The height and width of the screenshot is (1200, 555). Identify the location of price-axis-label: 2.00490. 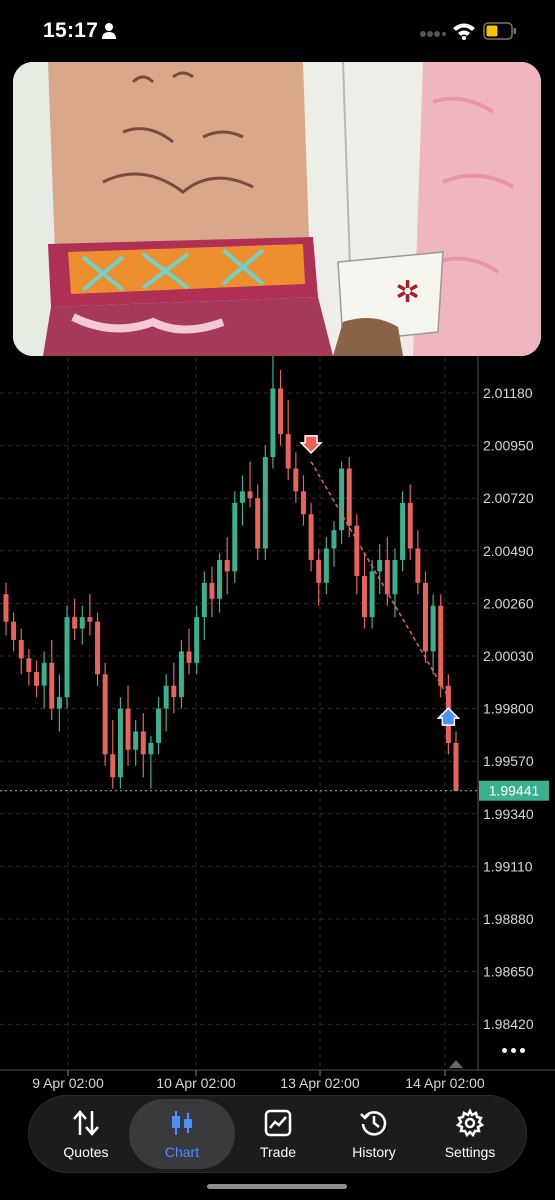
(508, 551).